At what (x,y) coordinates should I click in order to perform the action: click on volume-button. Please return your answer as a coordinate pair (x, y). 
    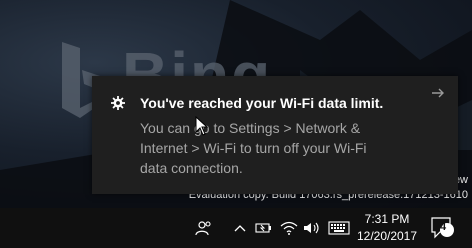
    Looking at the image, I should click on (312, 228).